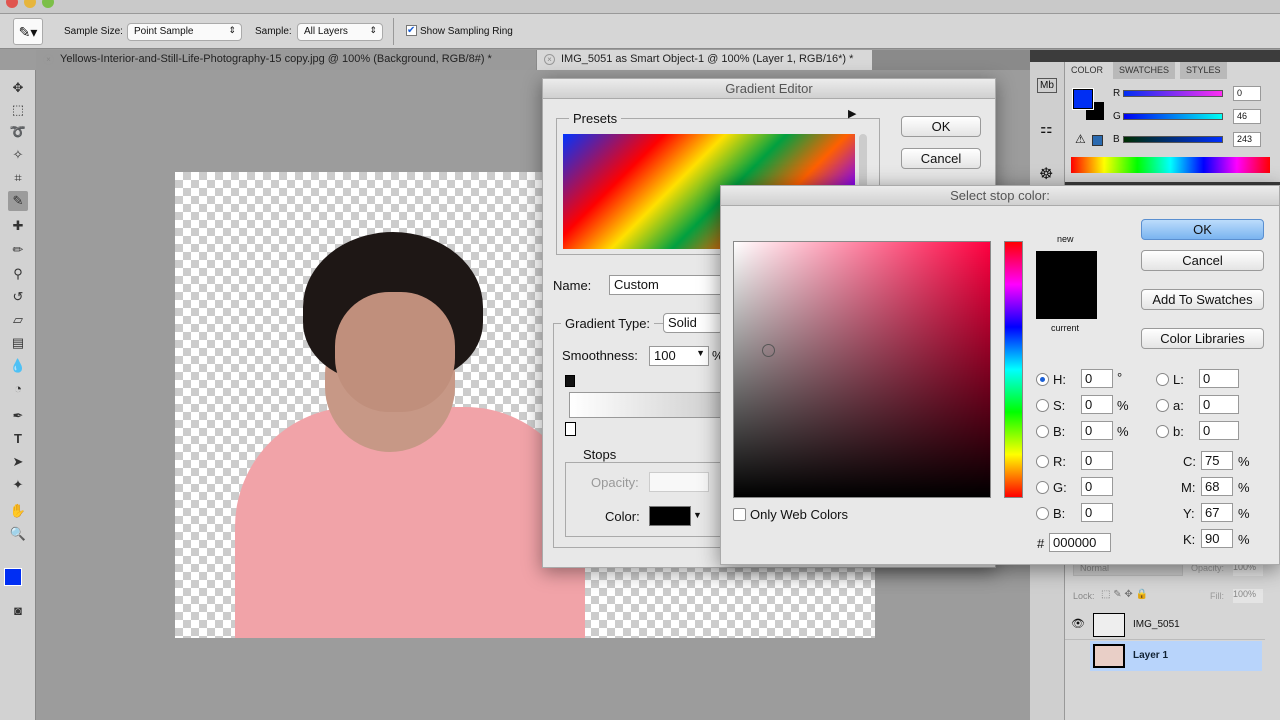 Image resolution: width=1280 pixels, height=720 pixels. I want to click on l-radio, so click(1162, 379).